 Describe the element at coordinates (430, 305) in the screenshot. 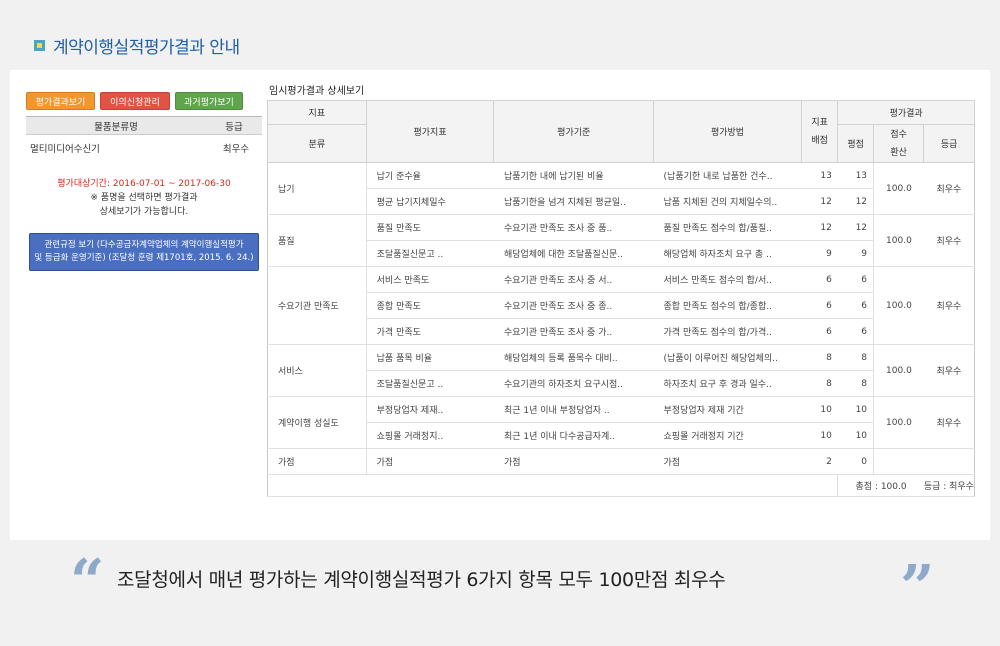

I see `indicator-cell: 종합 만족도` at that location.